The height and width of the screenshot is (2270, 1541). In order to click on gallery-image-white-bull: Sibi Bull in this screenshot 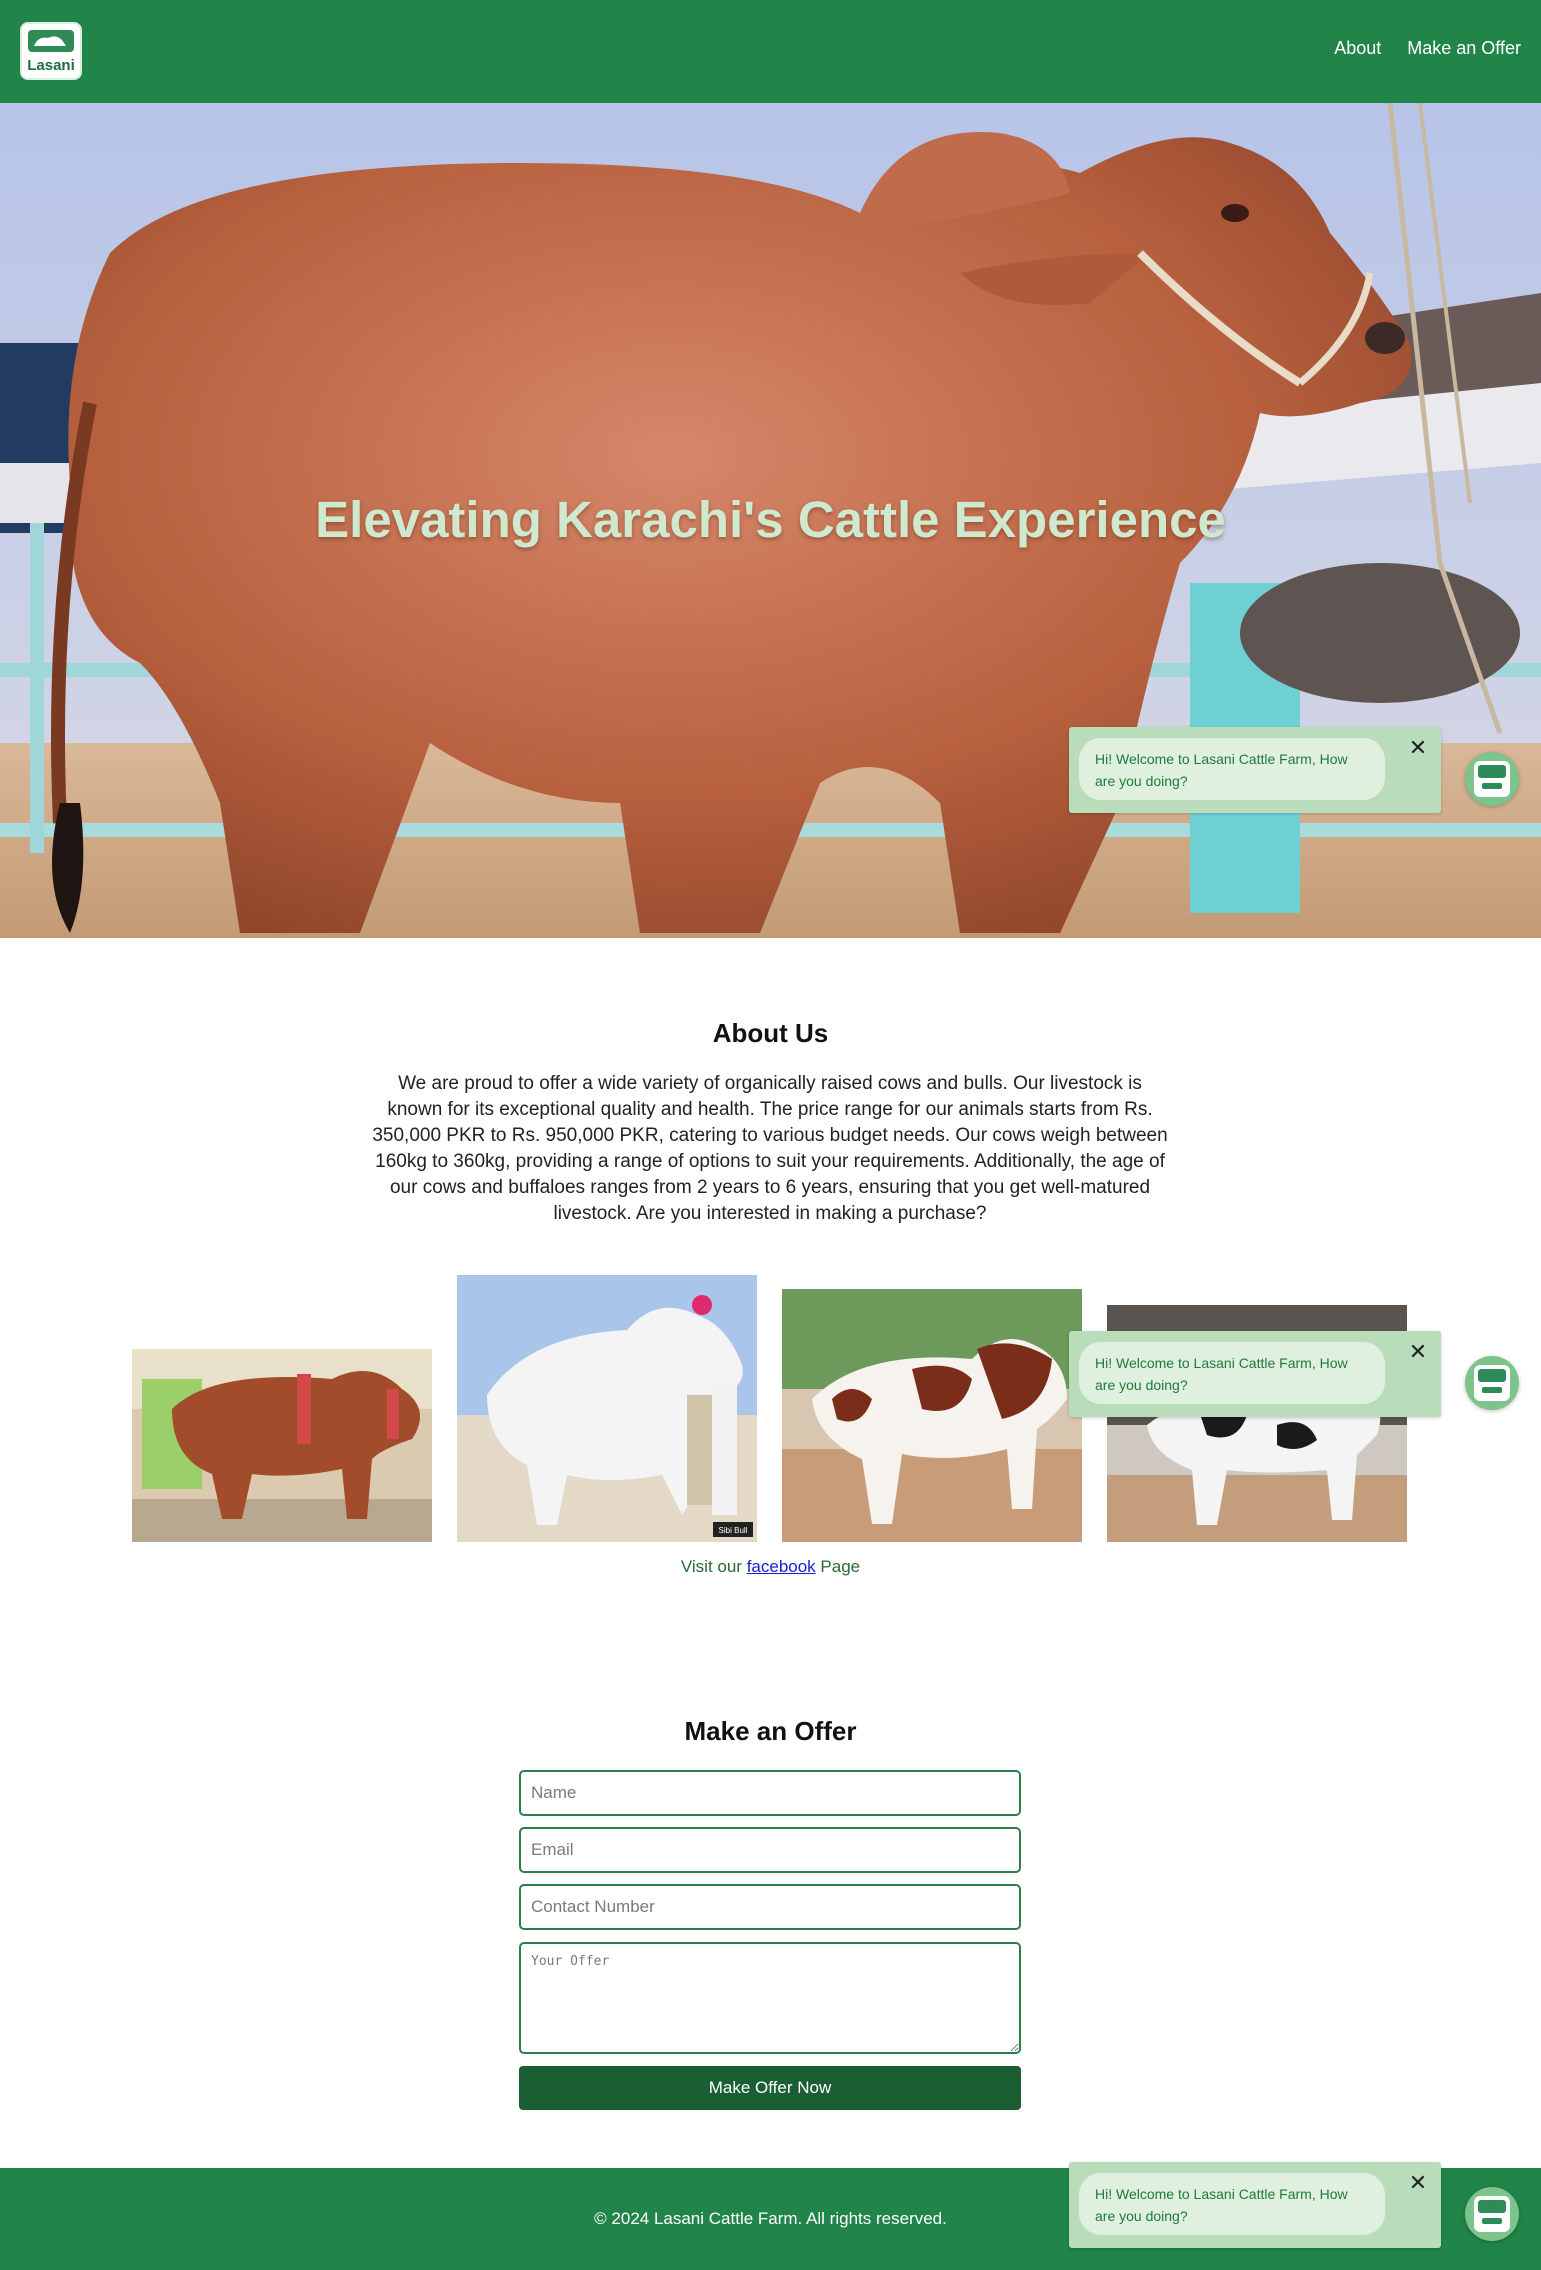, I will do `click(607, 1408)`.